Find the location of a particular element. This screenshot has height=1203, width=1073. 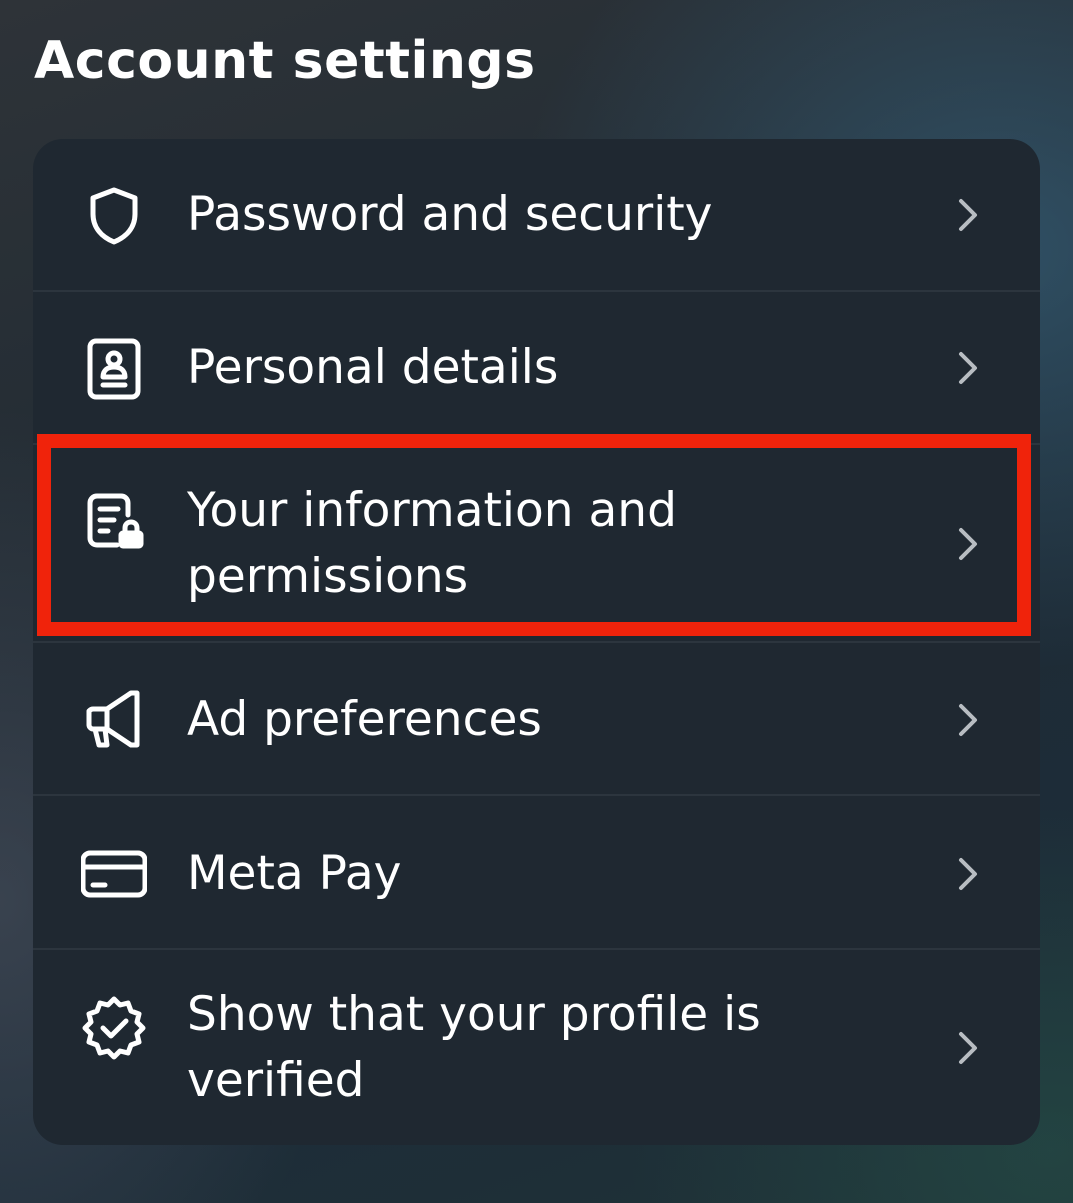

document-lock-icon is located at coordinates (114, 522).